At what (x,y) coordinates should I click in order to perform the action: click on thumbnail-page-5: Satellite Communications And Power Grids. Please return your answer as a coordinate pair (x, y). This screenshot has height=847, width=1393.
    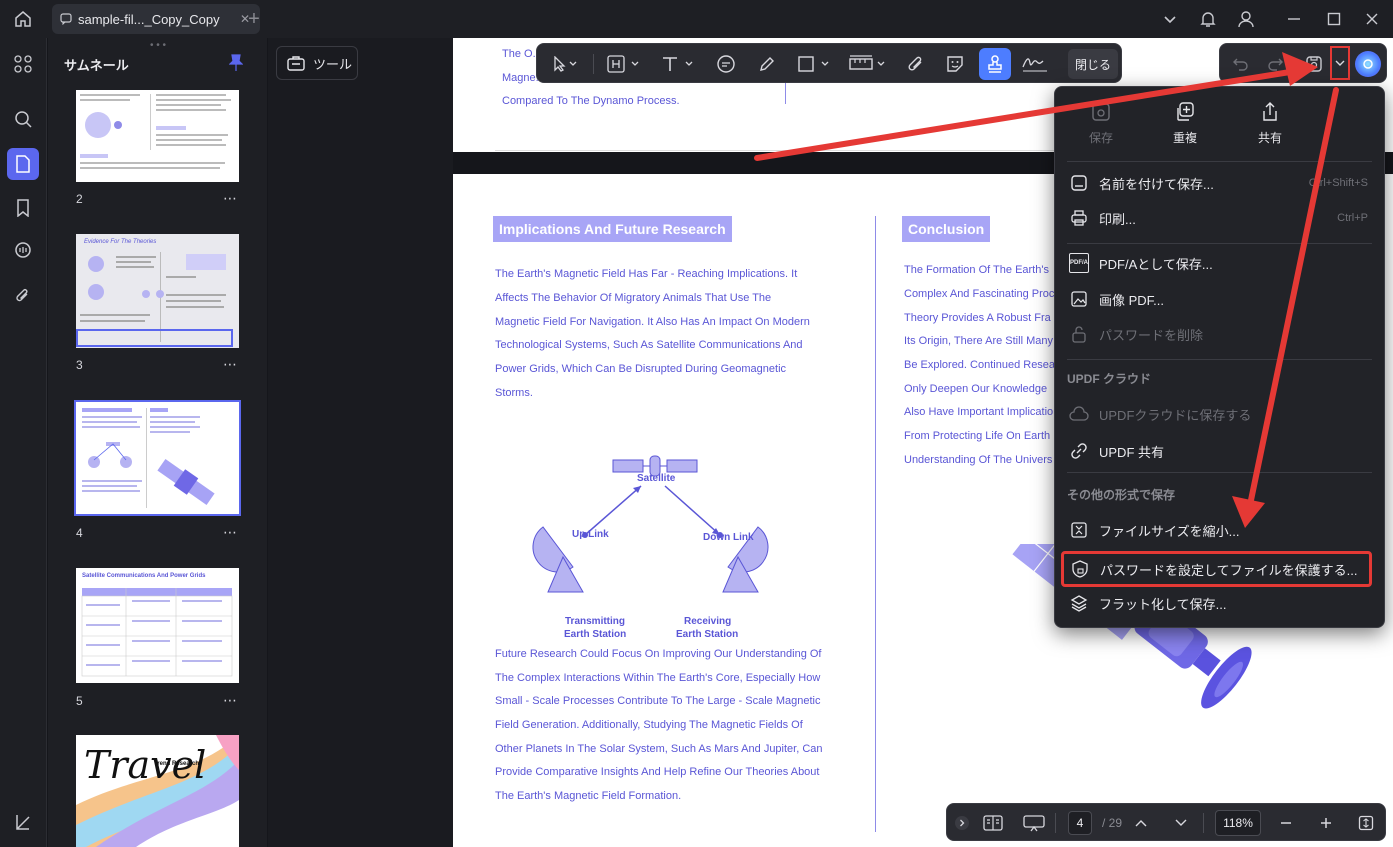
    Looking at the image, I should click on (157, 625).